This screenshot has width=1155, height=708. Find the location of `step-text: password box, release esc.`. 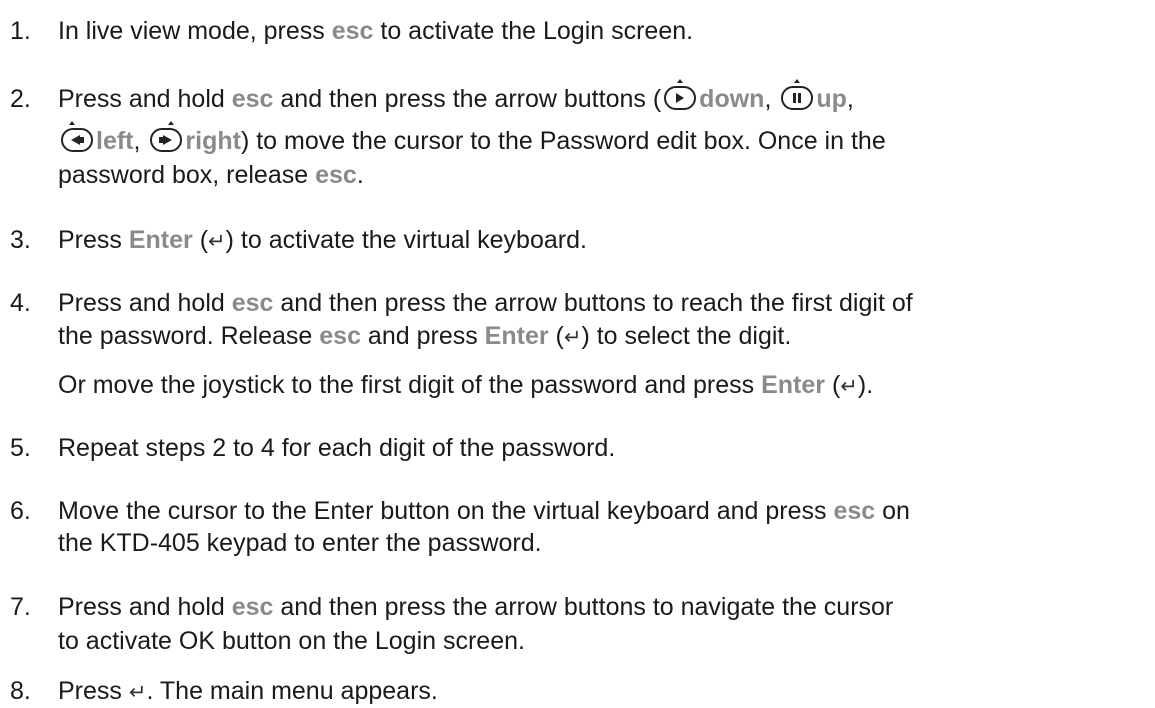

step-text: password box, release esc. is located at coordinates (211, 175).